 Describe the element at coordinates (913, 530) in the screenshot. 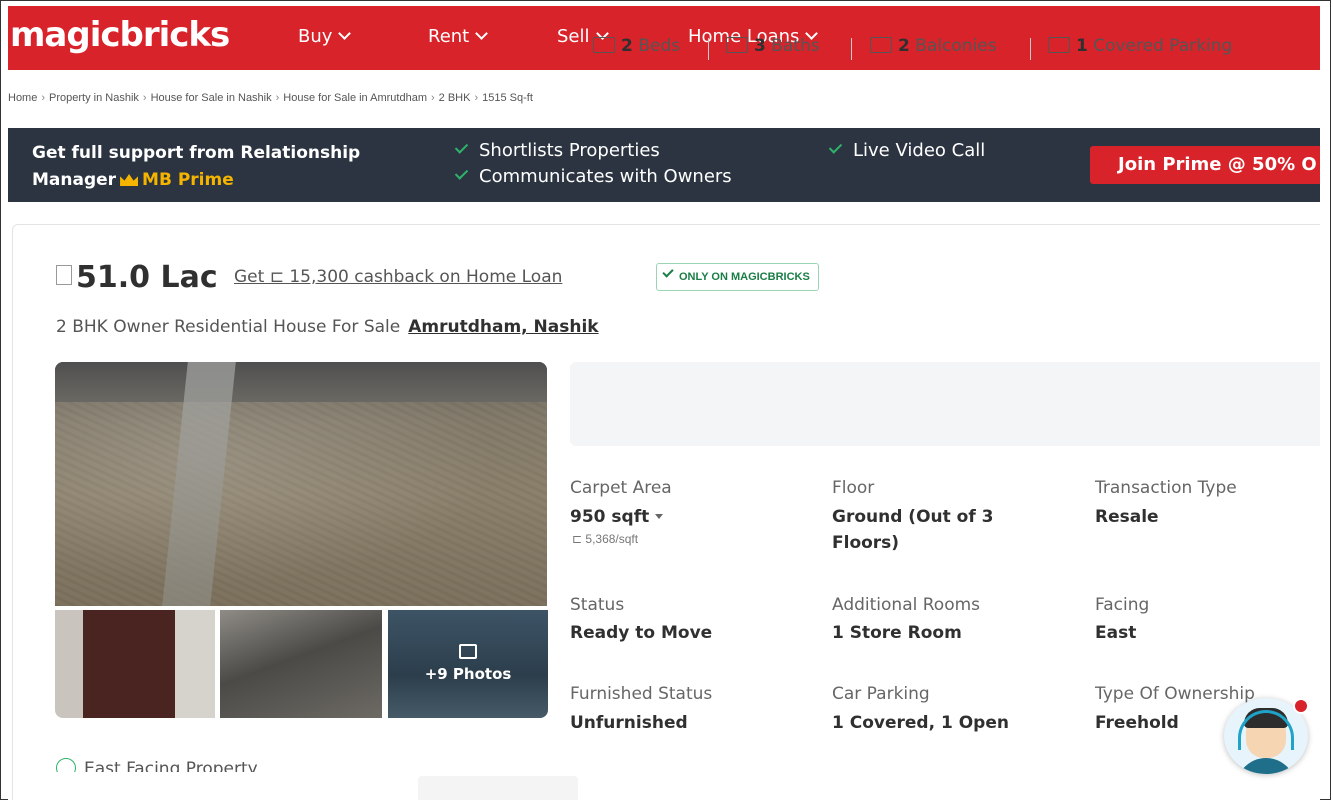

I see `floor-value: Ground (Out of 3 Floors)` at that location.